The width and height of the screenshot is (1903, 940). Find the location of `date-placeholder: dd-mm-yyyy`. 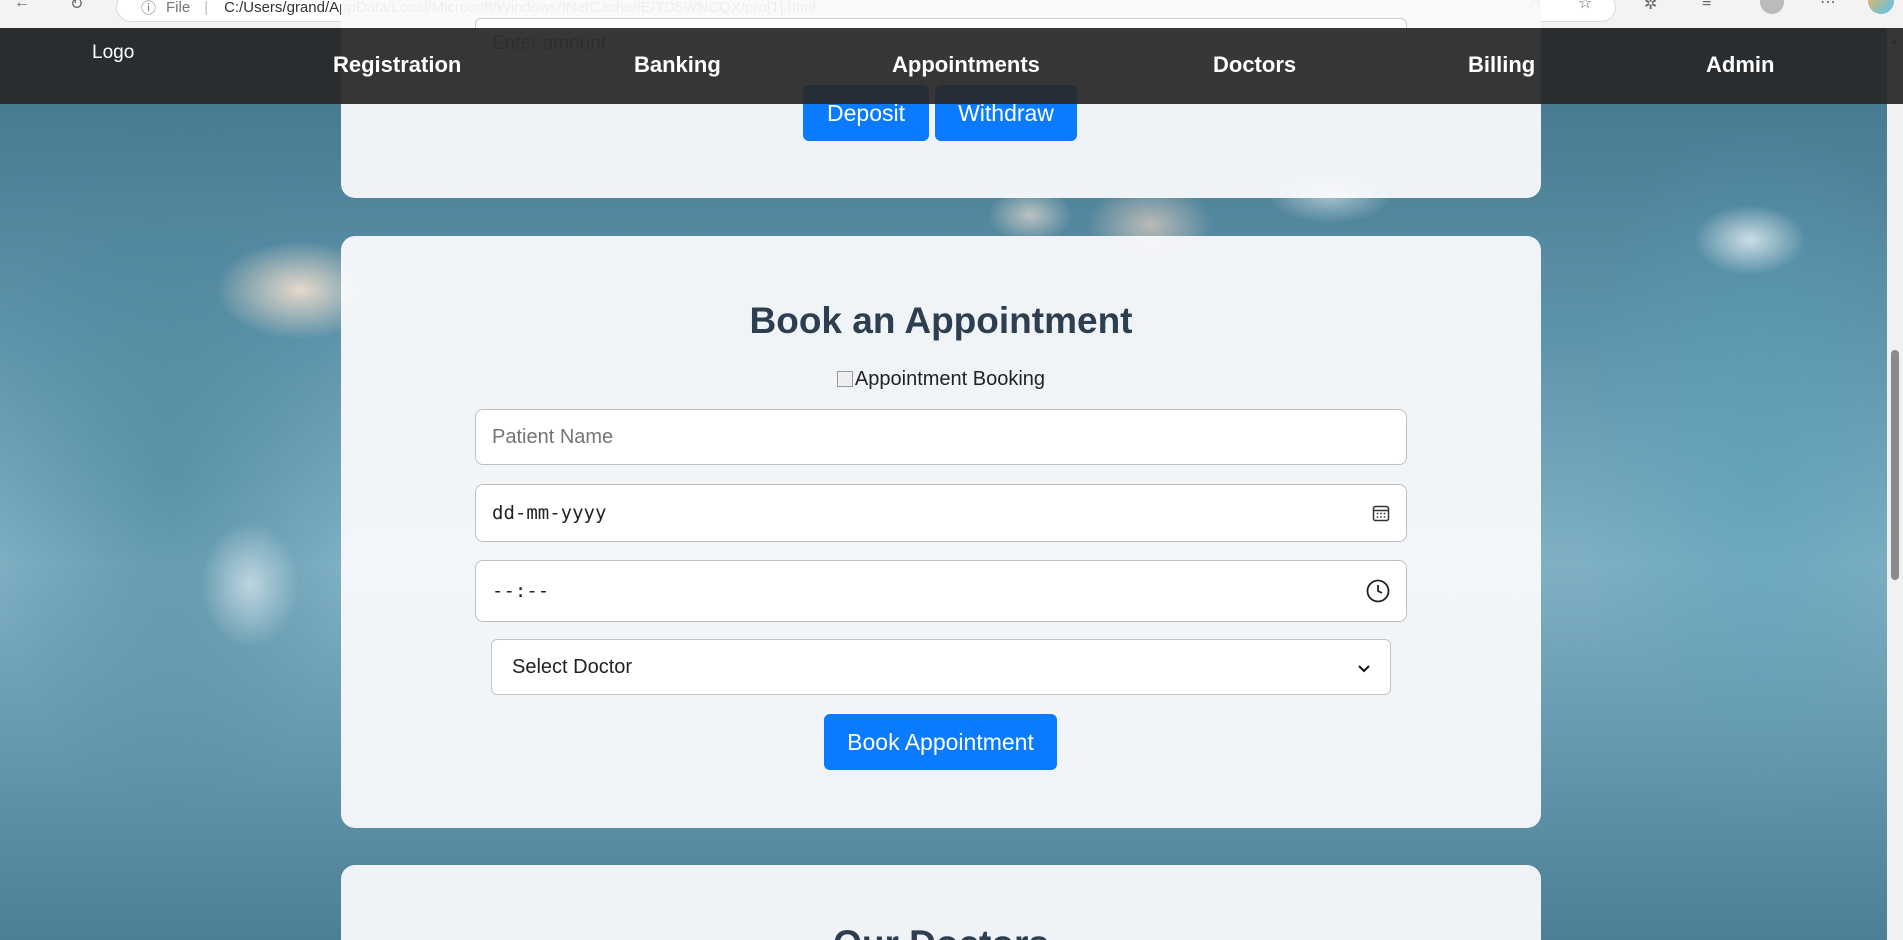

date-placeholder: dd-mm-yyyy is located at coordinates (549, 513).